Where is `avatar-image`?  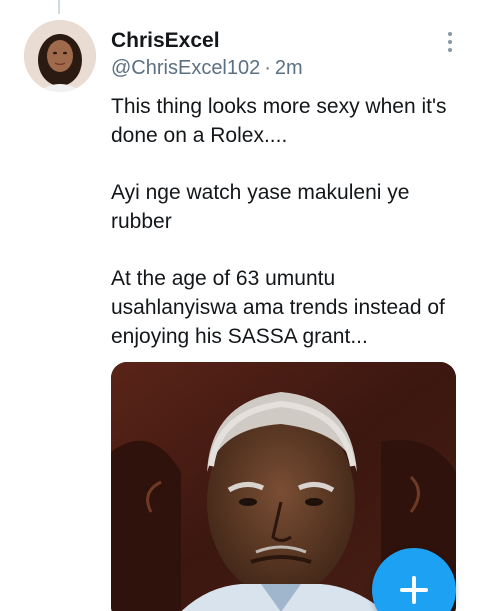
avatar-image is located at coordinates (60, 56).